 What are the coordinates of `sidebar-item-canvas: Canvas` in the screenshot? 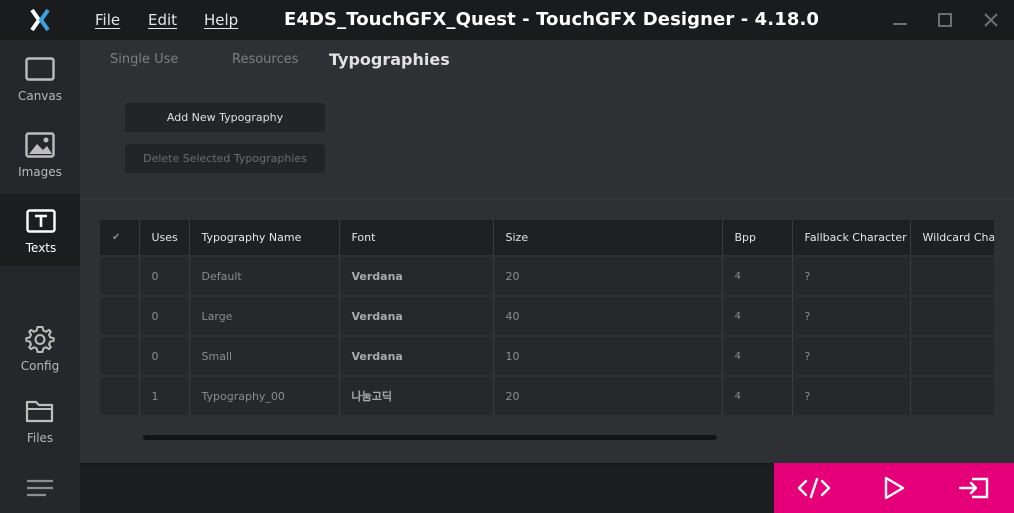 It's located at (40, 78).